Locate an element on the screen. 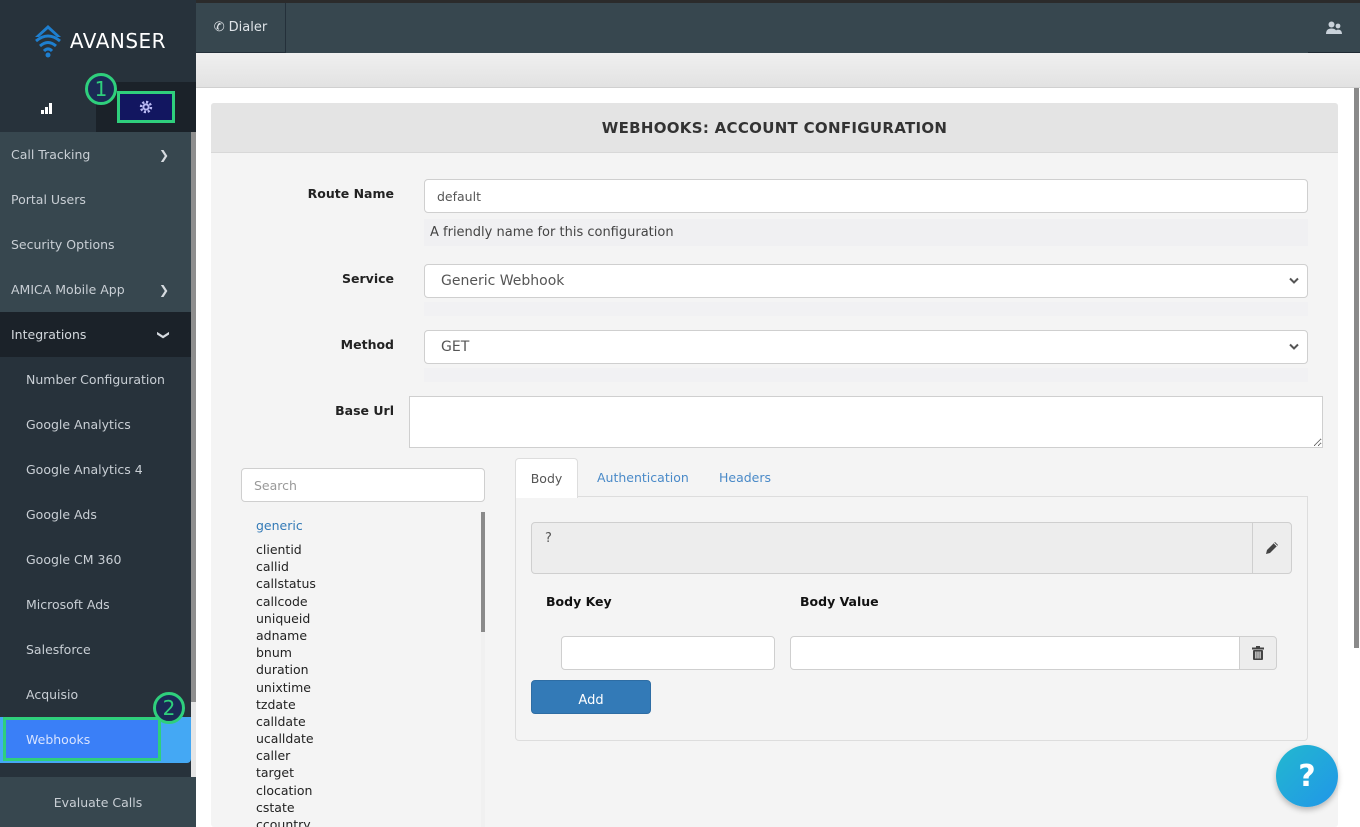 This screenshot has width=1360, height=827. sidebar-item-label: Microsoft Ads is located at coordinates (68, 604).